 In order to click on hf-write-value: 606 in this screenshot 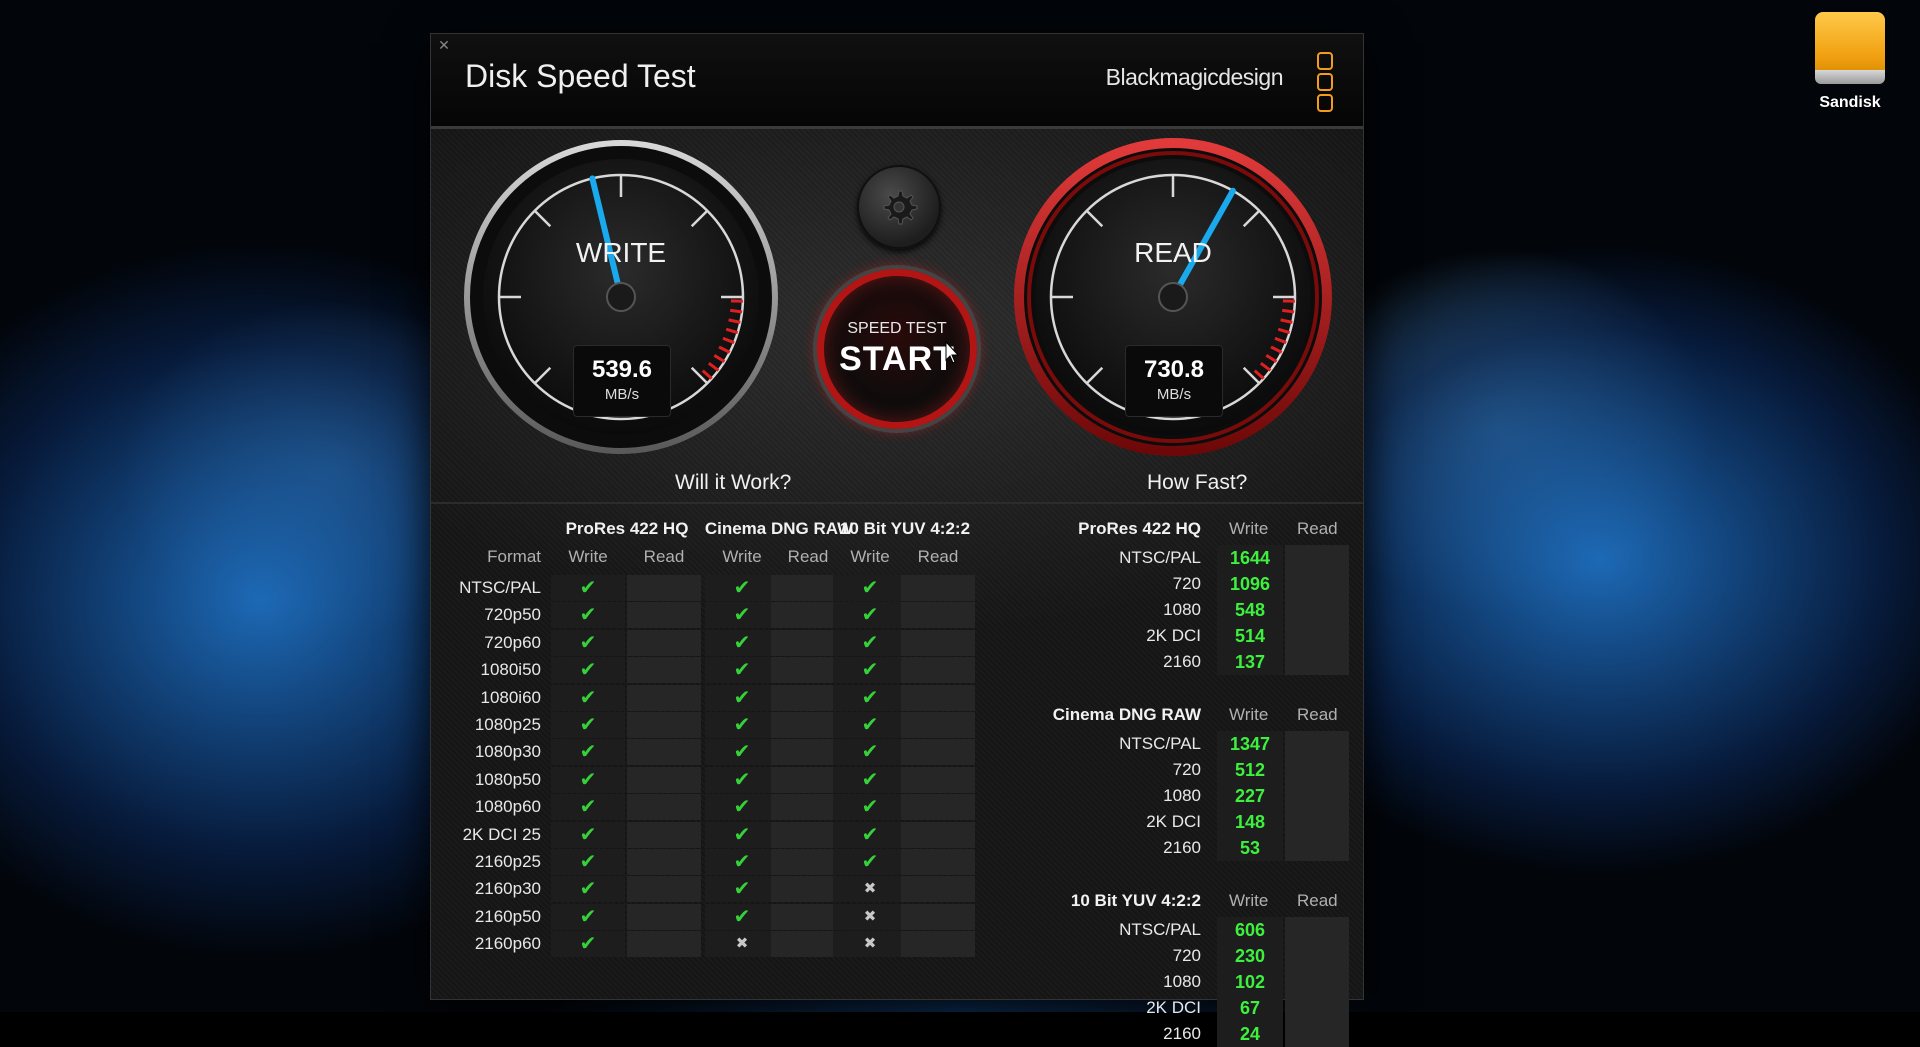, I will do `click(1250, 930)`.